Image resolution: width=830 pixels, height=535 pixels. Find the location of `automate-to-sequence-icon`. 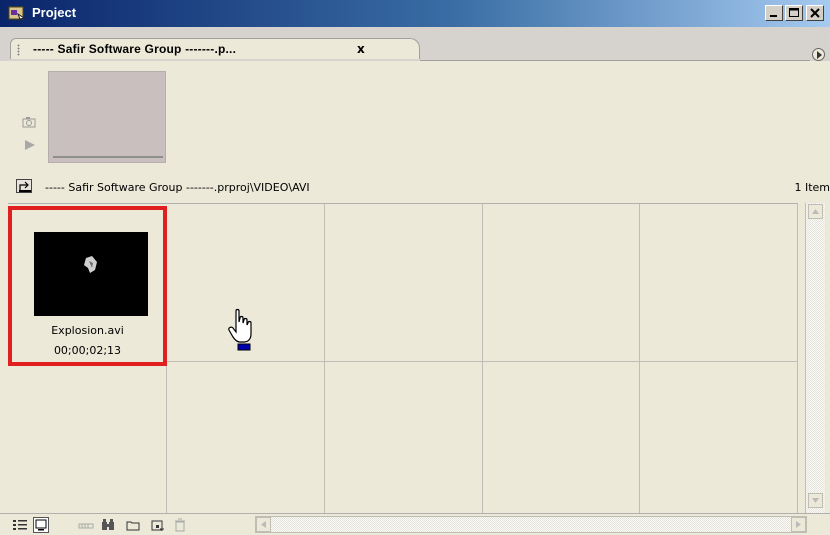

automate-to-sequence-icon is located at coordinates (86, 526).